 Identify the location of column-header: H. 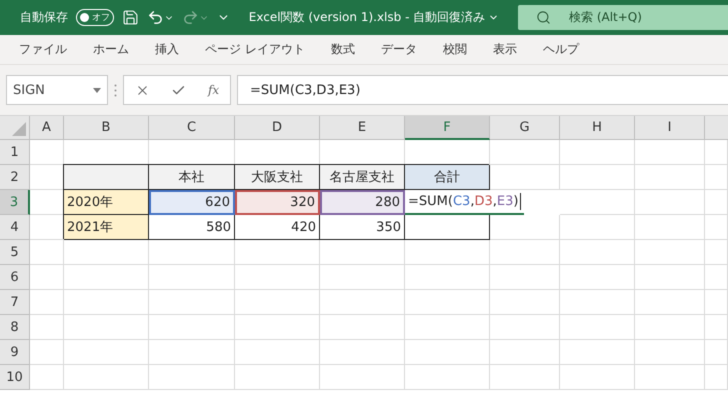
(597, 128).